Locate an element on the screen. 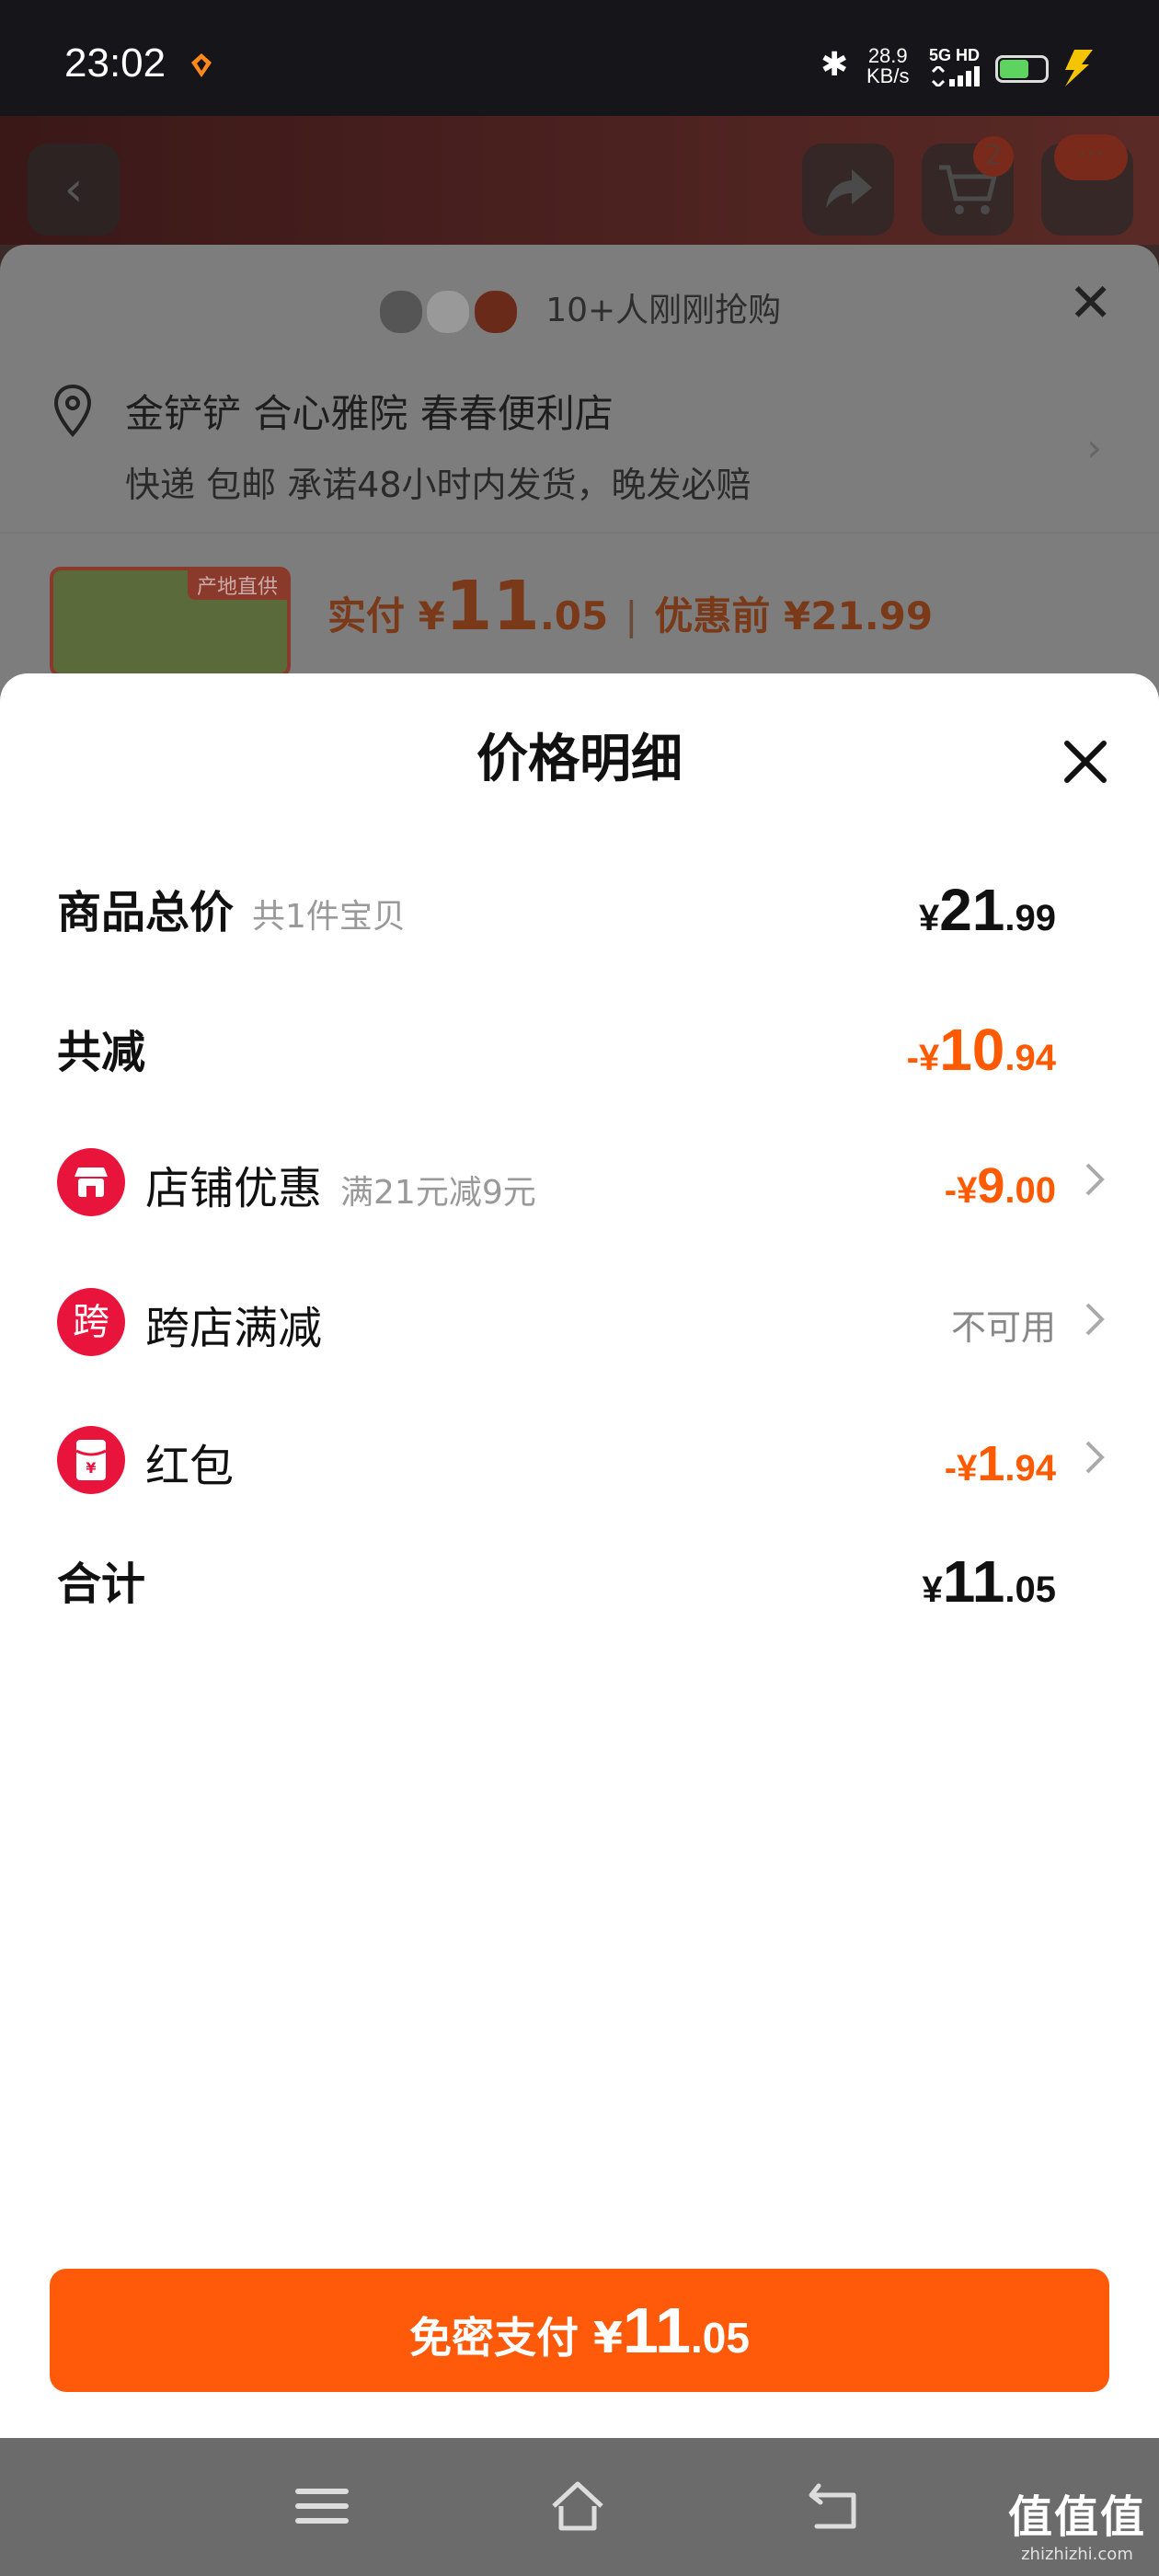  back-button: ‹ is located at coordinates (74, 190).